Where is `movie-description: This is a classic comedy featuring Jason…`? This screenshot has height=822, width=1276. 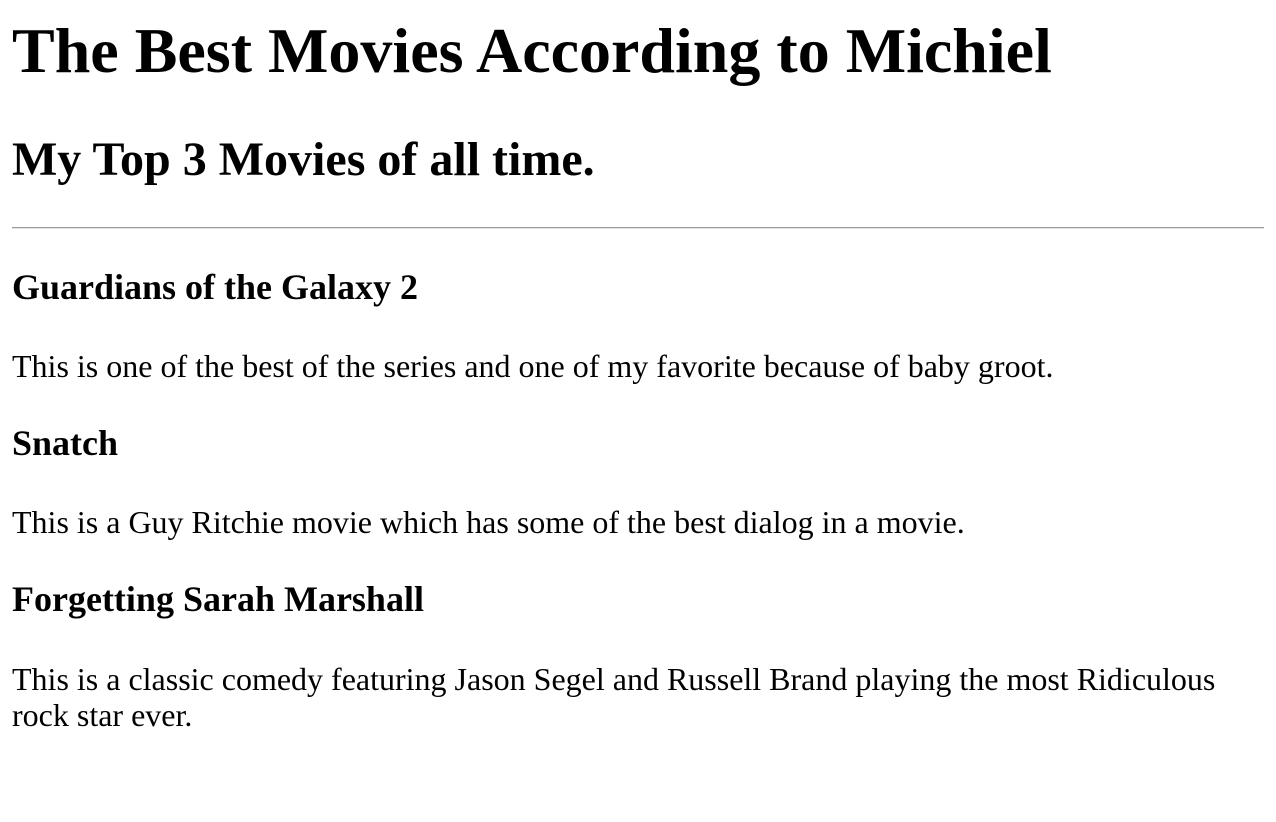 movie-description: This is a classic comedy featuring Jason… is located at coordinates (614, 697).